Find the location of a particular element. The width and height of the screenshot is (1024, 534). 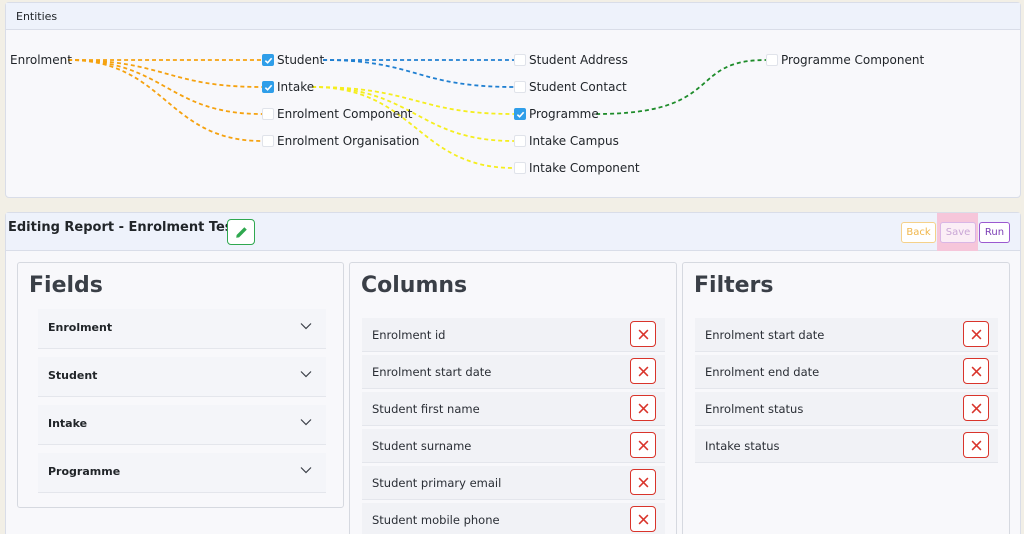

column-label: Student mobile phone is located at coordinates (436, 520).